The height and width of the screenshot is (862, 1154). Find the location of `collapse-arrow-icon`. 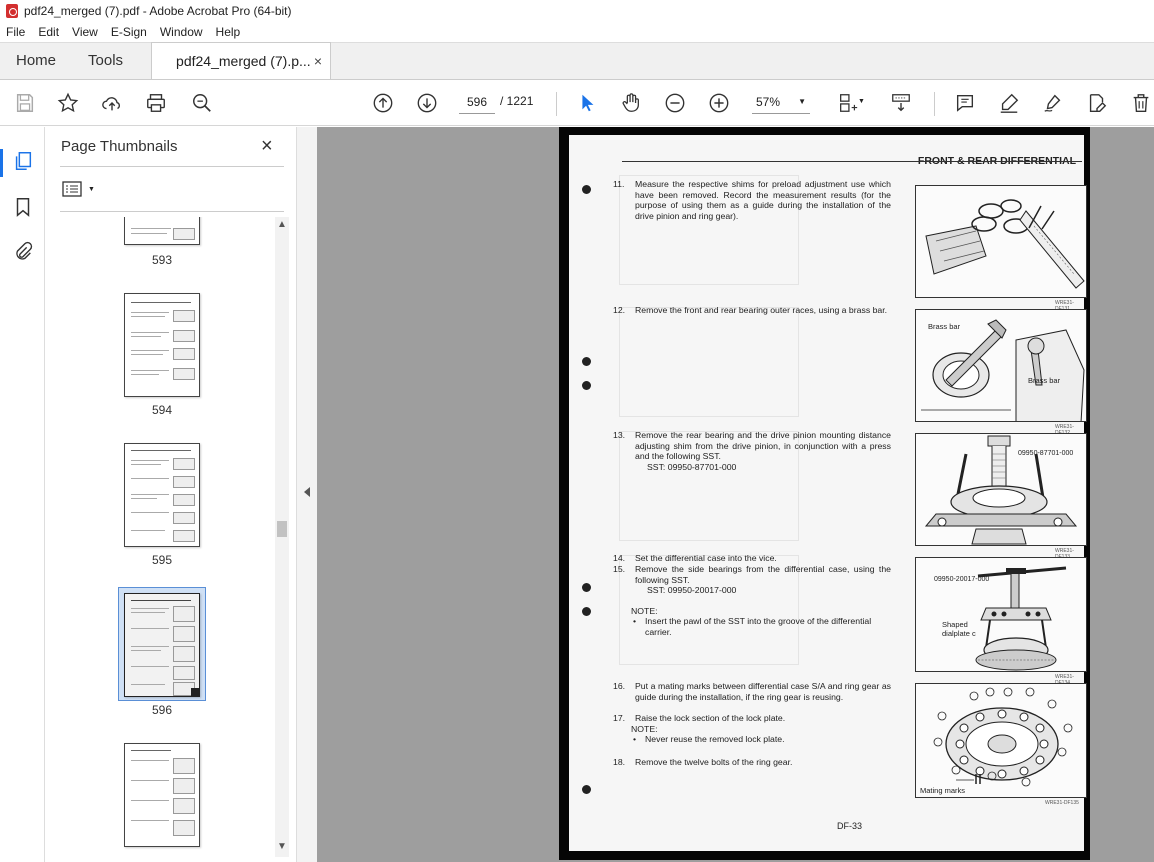

collapse-arrow-icon is located at coordinates (307, 492).